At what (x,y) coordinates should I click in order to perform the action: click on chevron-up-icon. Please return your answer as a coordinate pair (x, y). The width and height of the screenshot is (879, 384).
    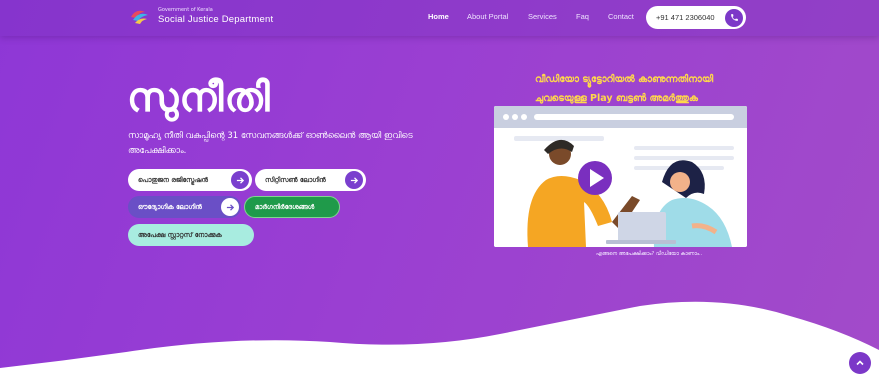
    Looking at the image, I should click on (860, 363).